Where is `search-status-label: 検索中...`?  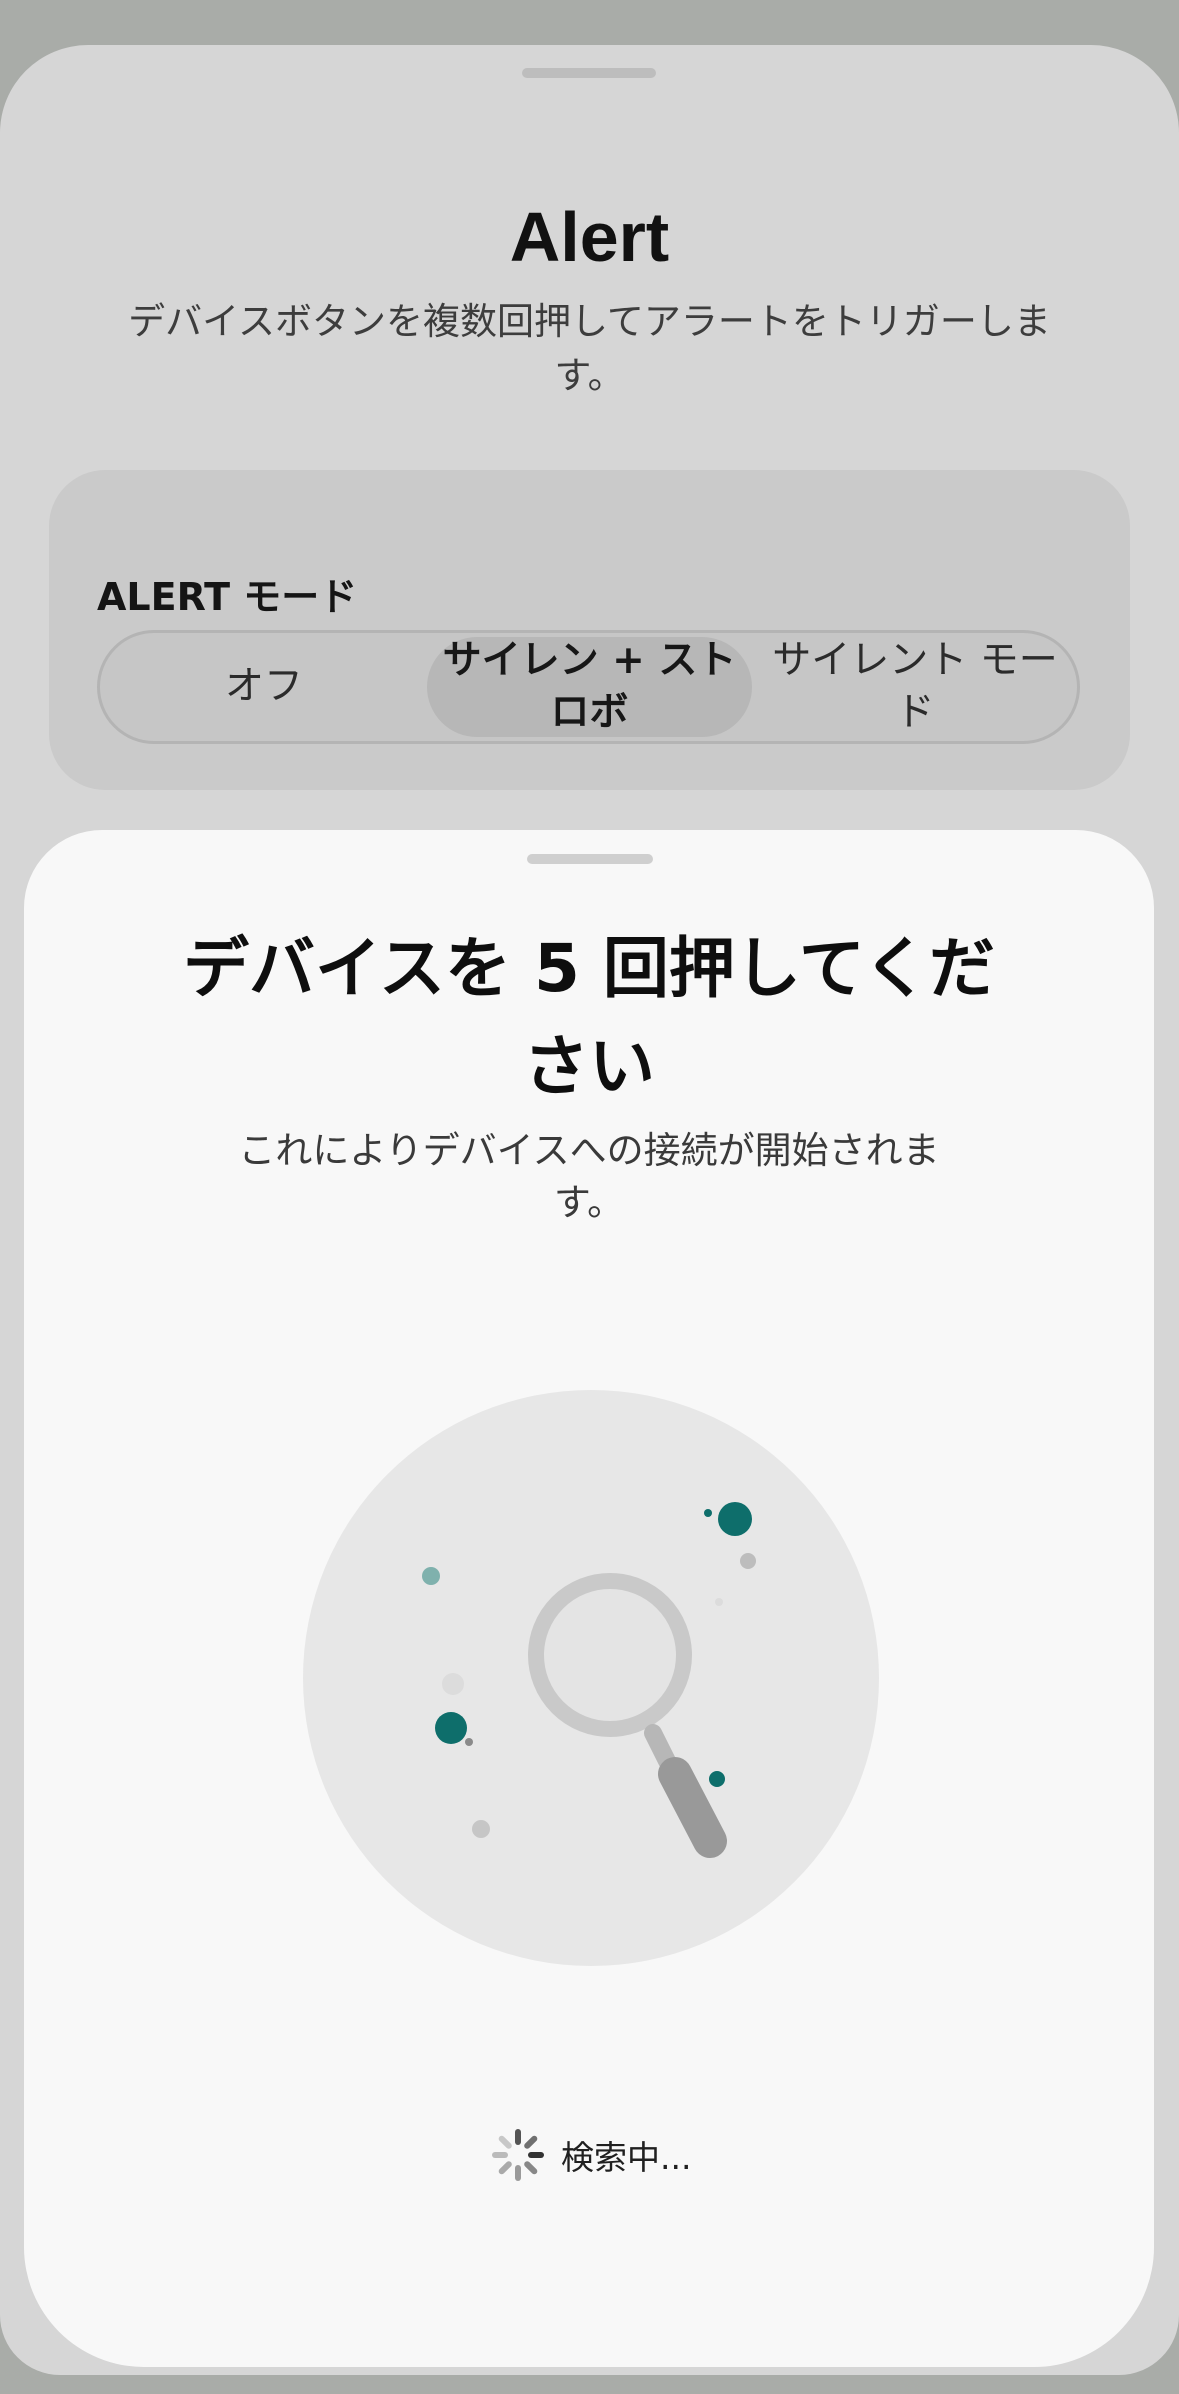
search-status-label: 検索中... is located at coordinates (626, 2157).